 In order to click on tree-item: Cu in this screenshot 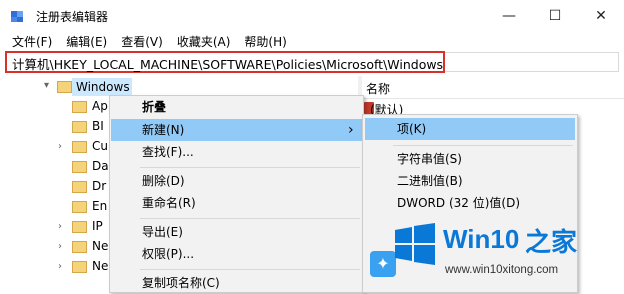, I will do `click(100, 146)`.